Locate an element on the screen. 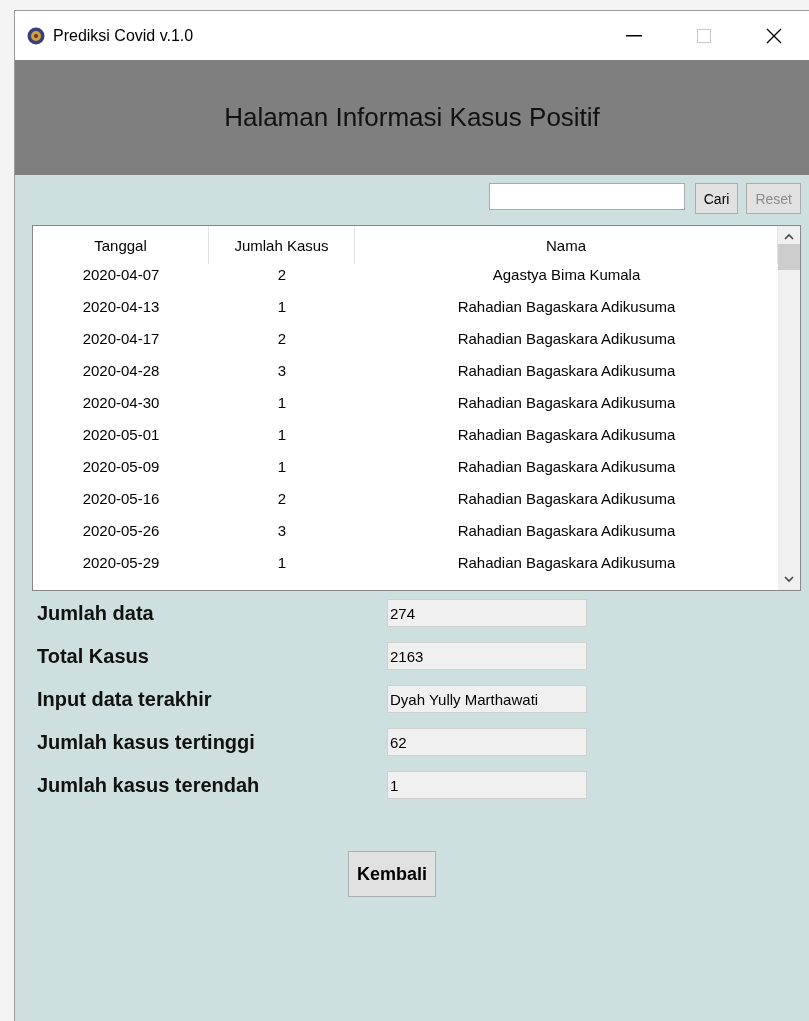 This screenshot has height=1021, width=809. search-field is located at coordinates (586, 196).